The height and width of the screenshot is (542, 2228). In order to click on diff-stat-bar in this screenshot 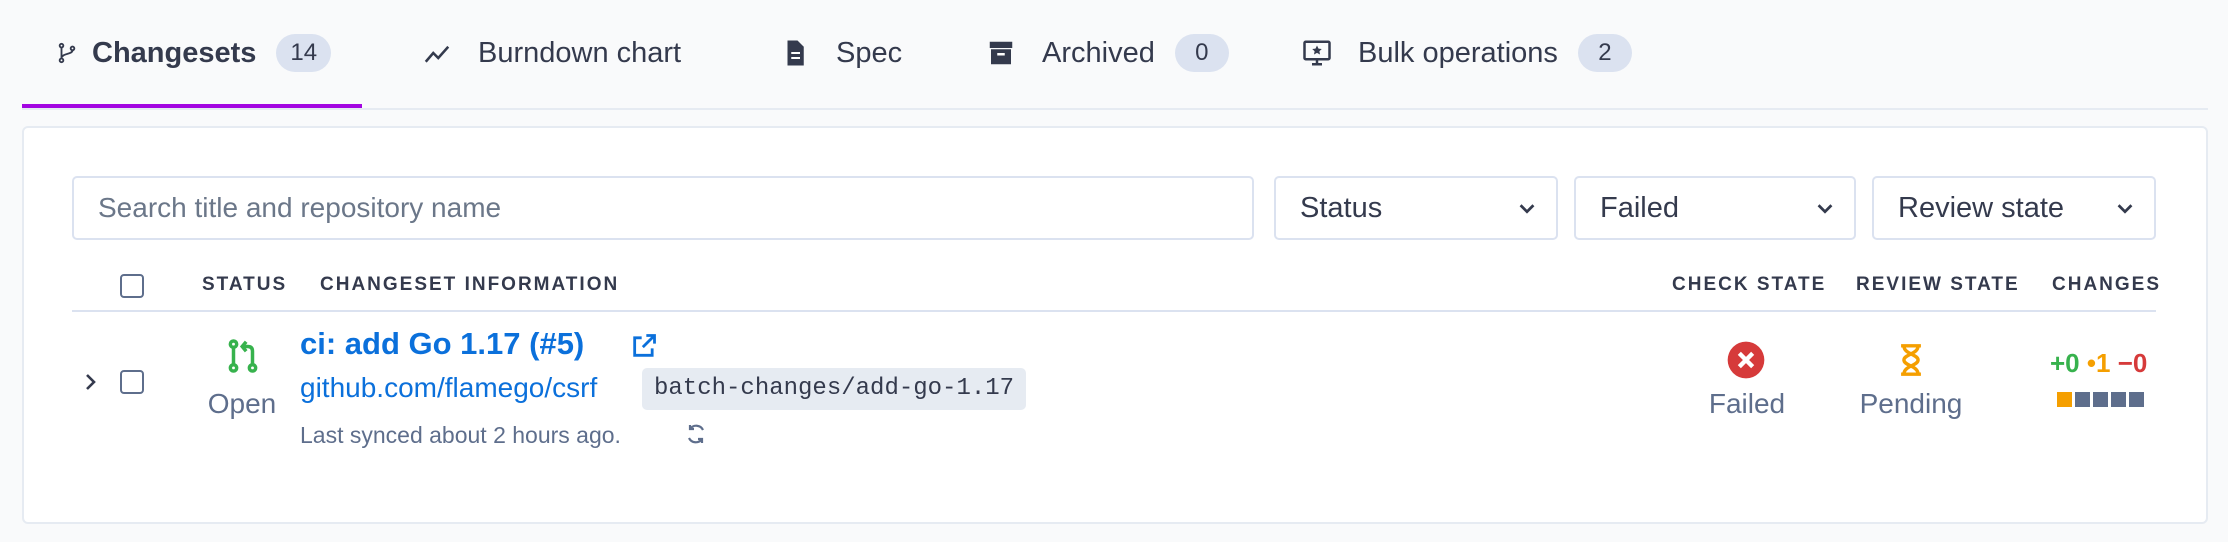, I will do `click(2100, 399)`.